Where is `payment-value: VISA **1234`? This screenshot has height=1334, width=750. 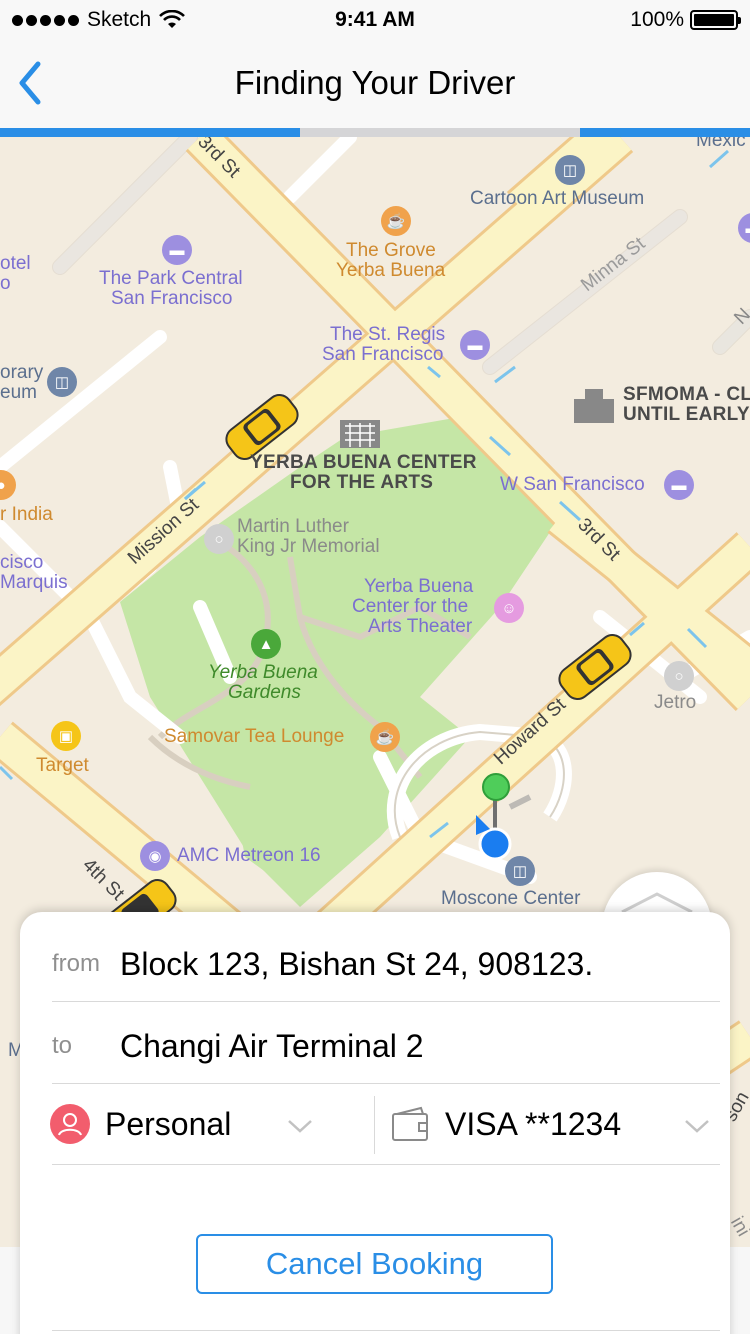
payment-value: VISA **1234 is located at coordinates (533, 1124).